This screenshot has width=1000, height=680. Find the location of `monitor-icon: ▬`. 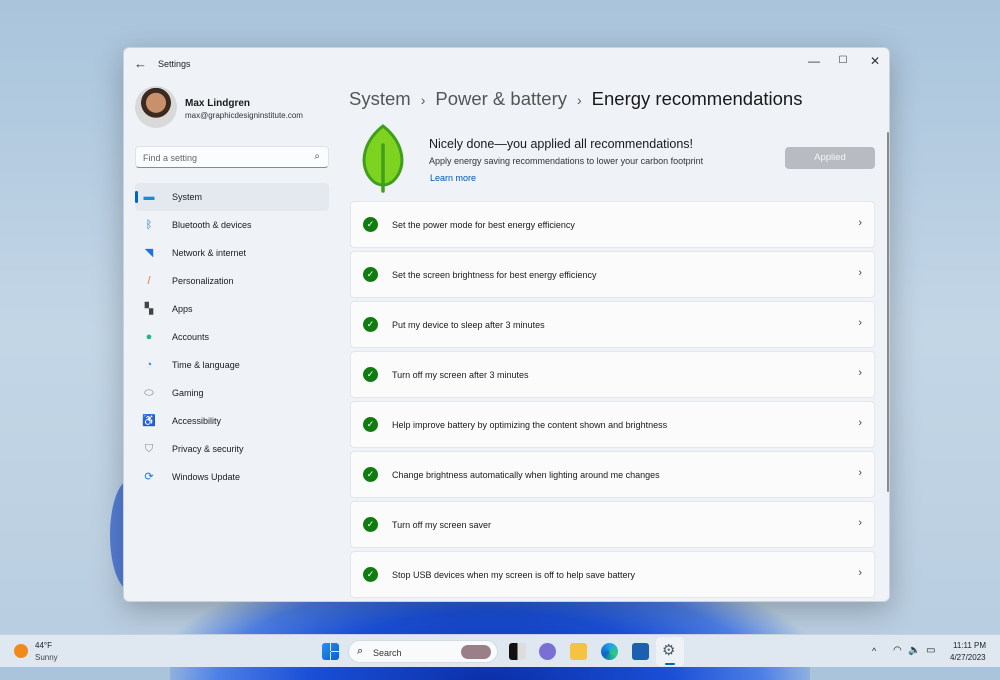

monitor-icon: ▬ is located at coordinates (149, 197).